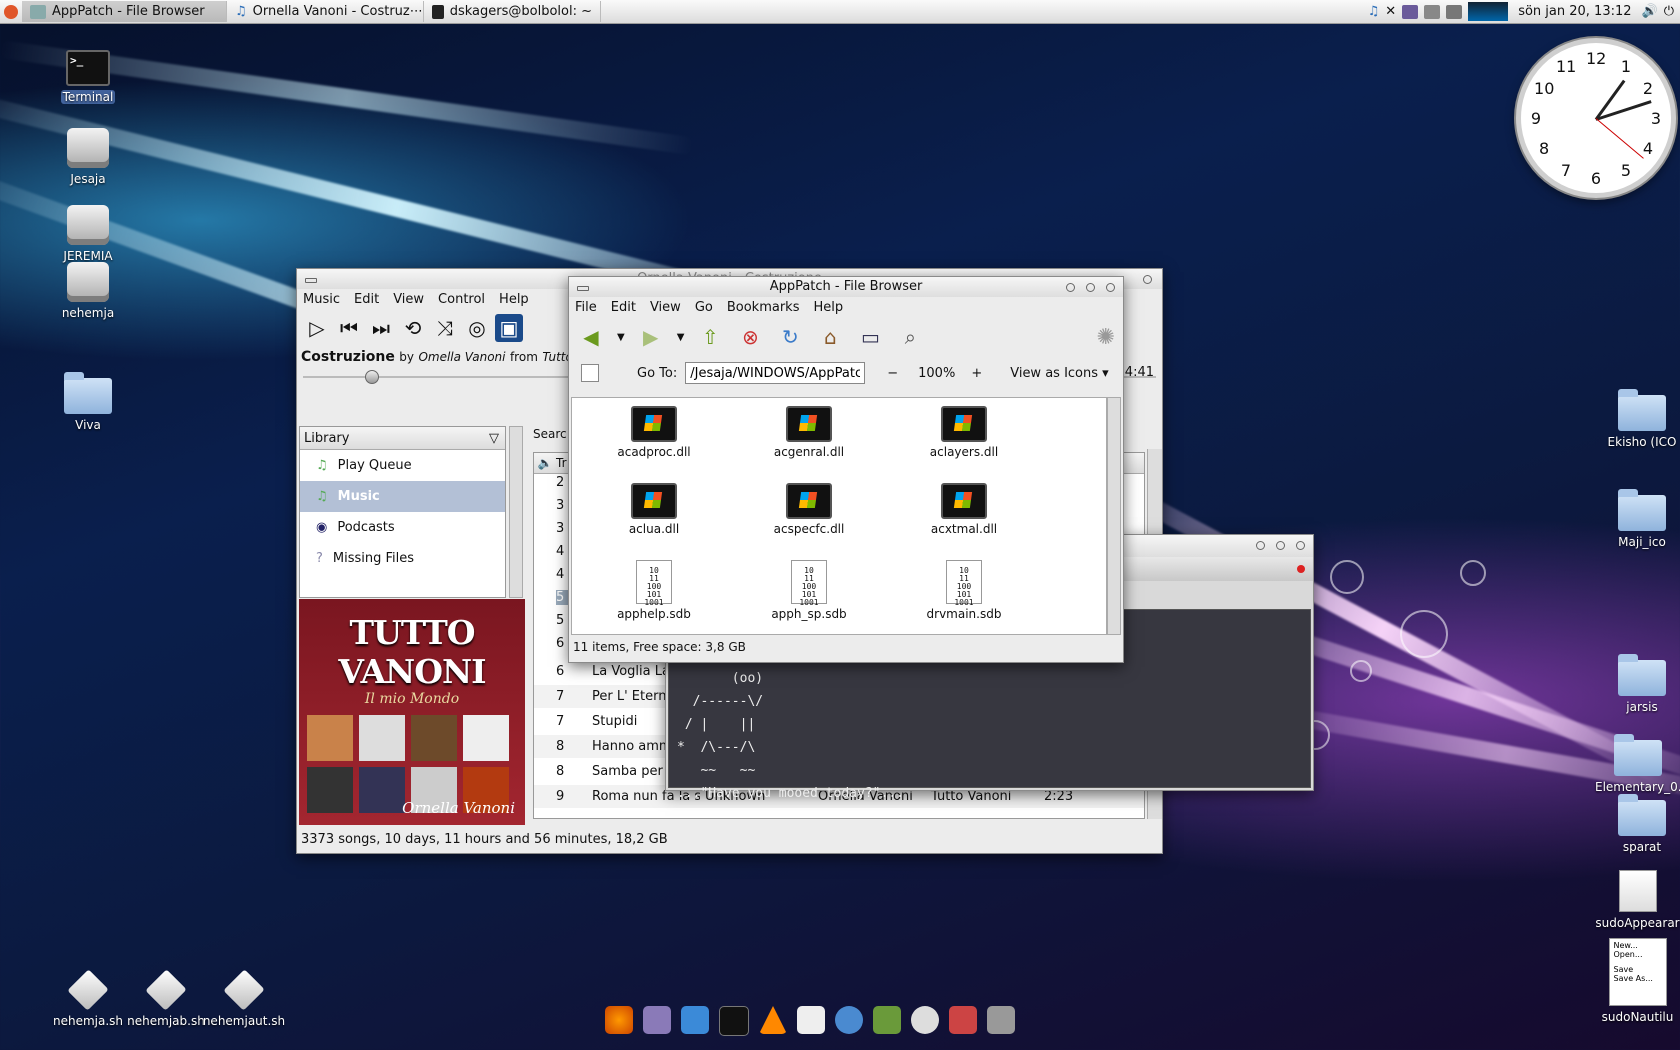 The width and height of the screenshot is (1680, 1050). Describe the element at coordinates (976, 373) in the screenshot. I see `zoom-in-button: +` at that location.